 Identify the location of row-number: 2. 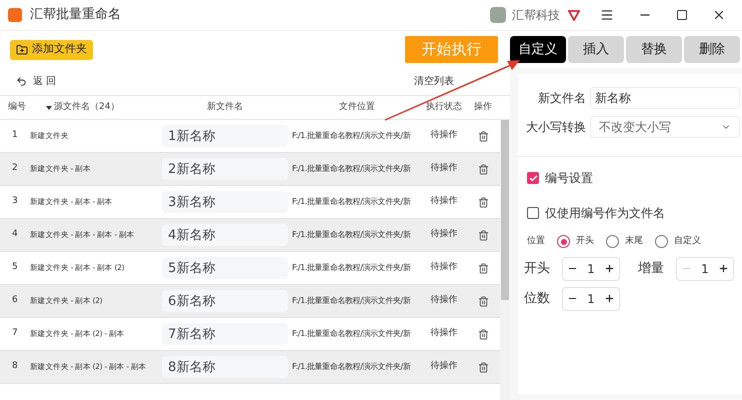
(15, 169).